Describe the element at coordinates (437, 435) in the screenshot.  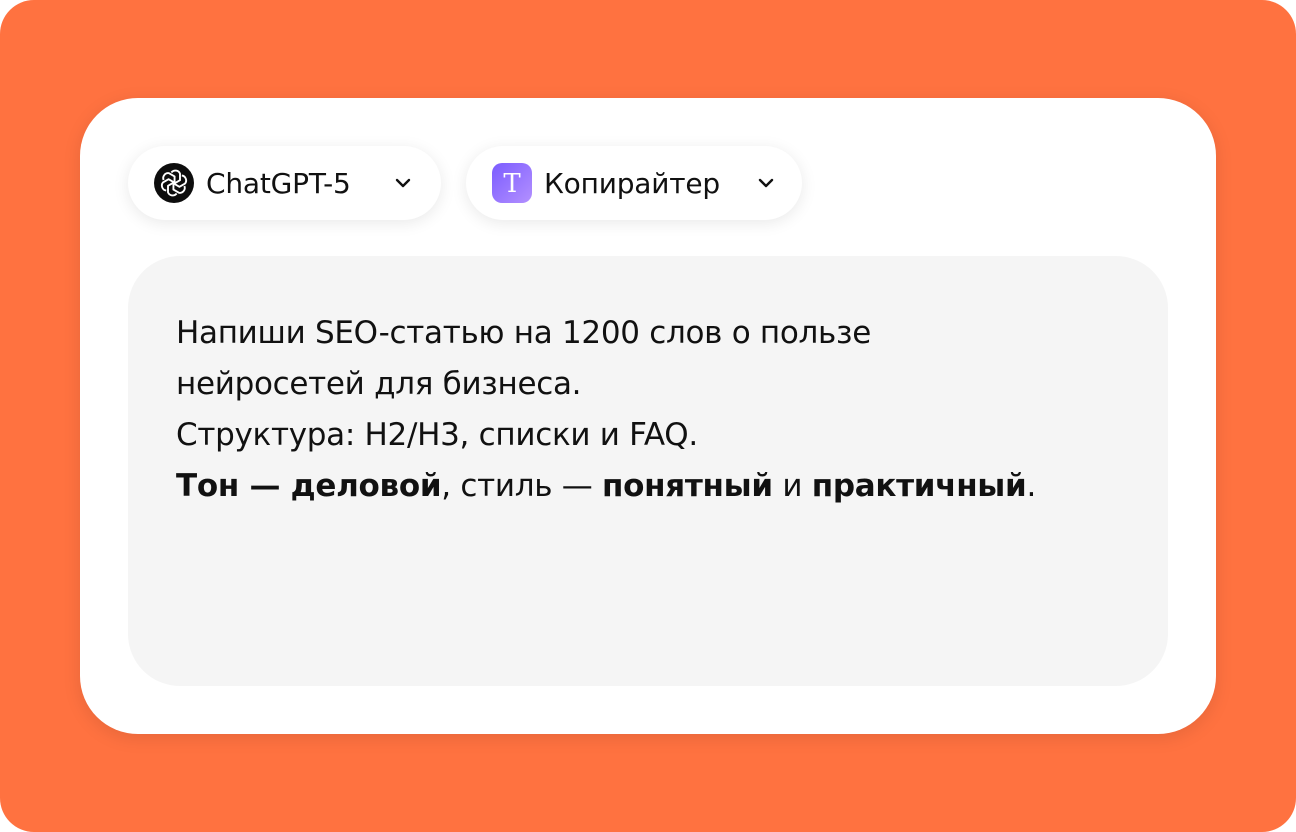
I see `prompt-line-3: Структура: H2/H3, списки и FAQ.` at that location.